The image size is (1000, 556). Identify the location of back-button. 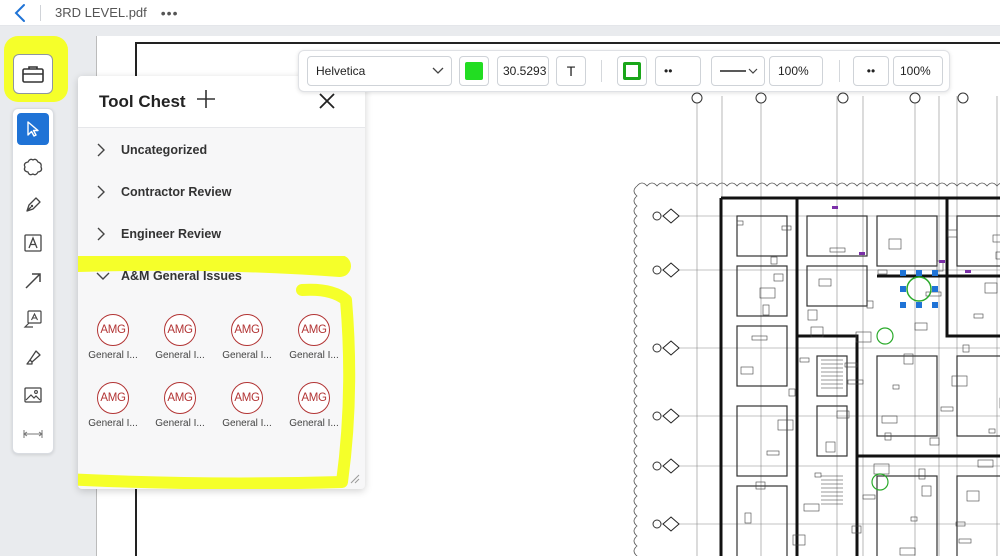
(20, 13).